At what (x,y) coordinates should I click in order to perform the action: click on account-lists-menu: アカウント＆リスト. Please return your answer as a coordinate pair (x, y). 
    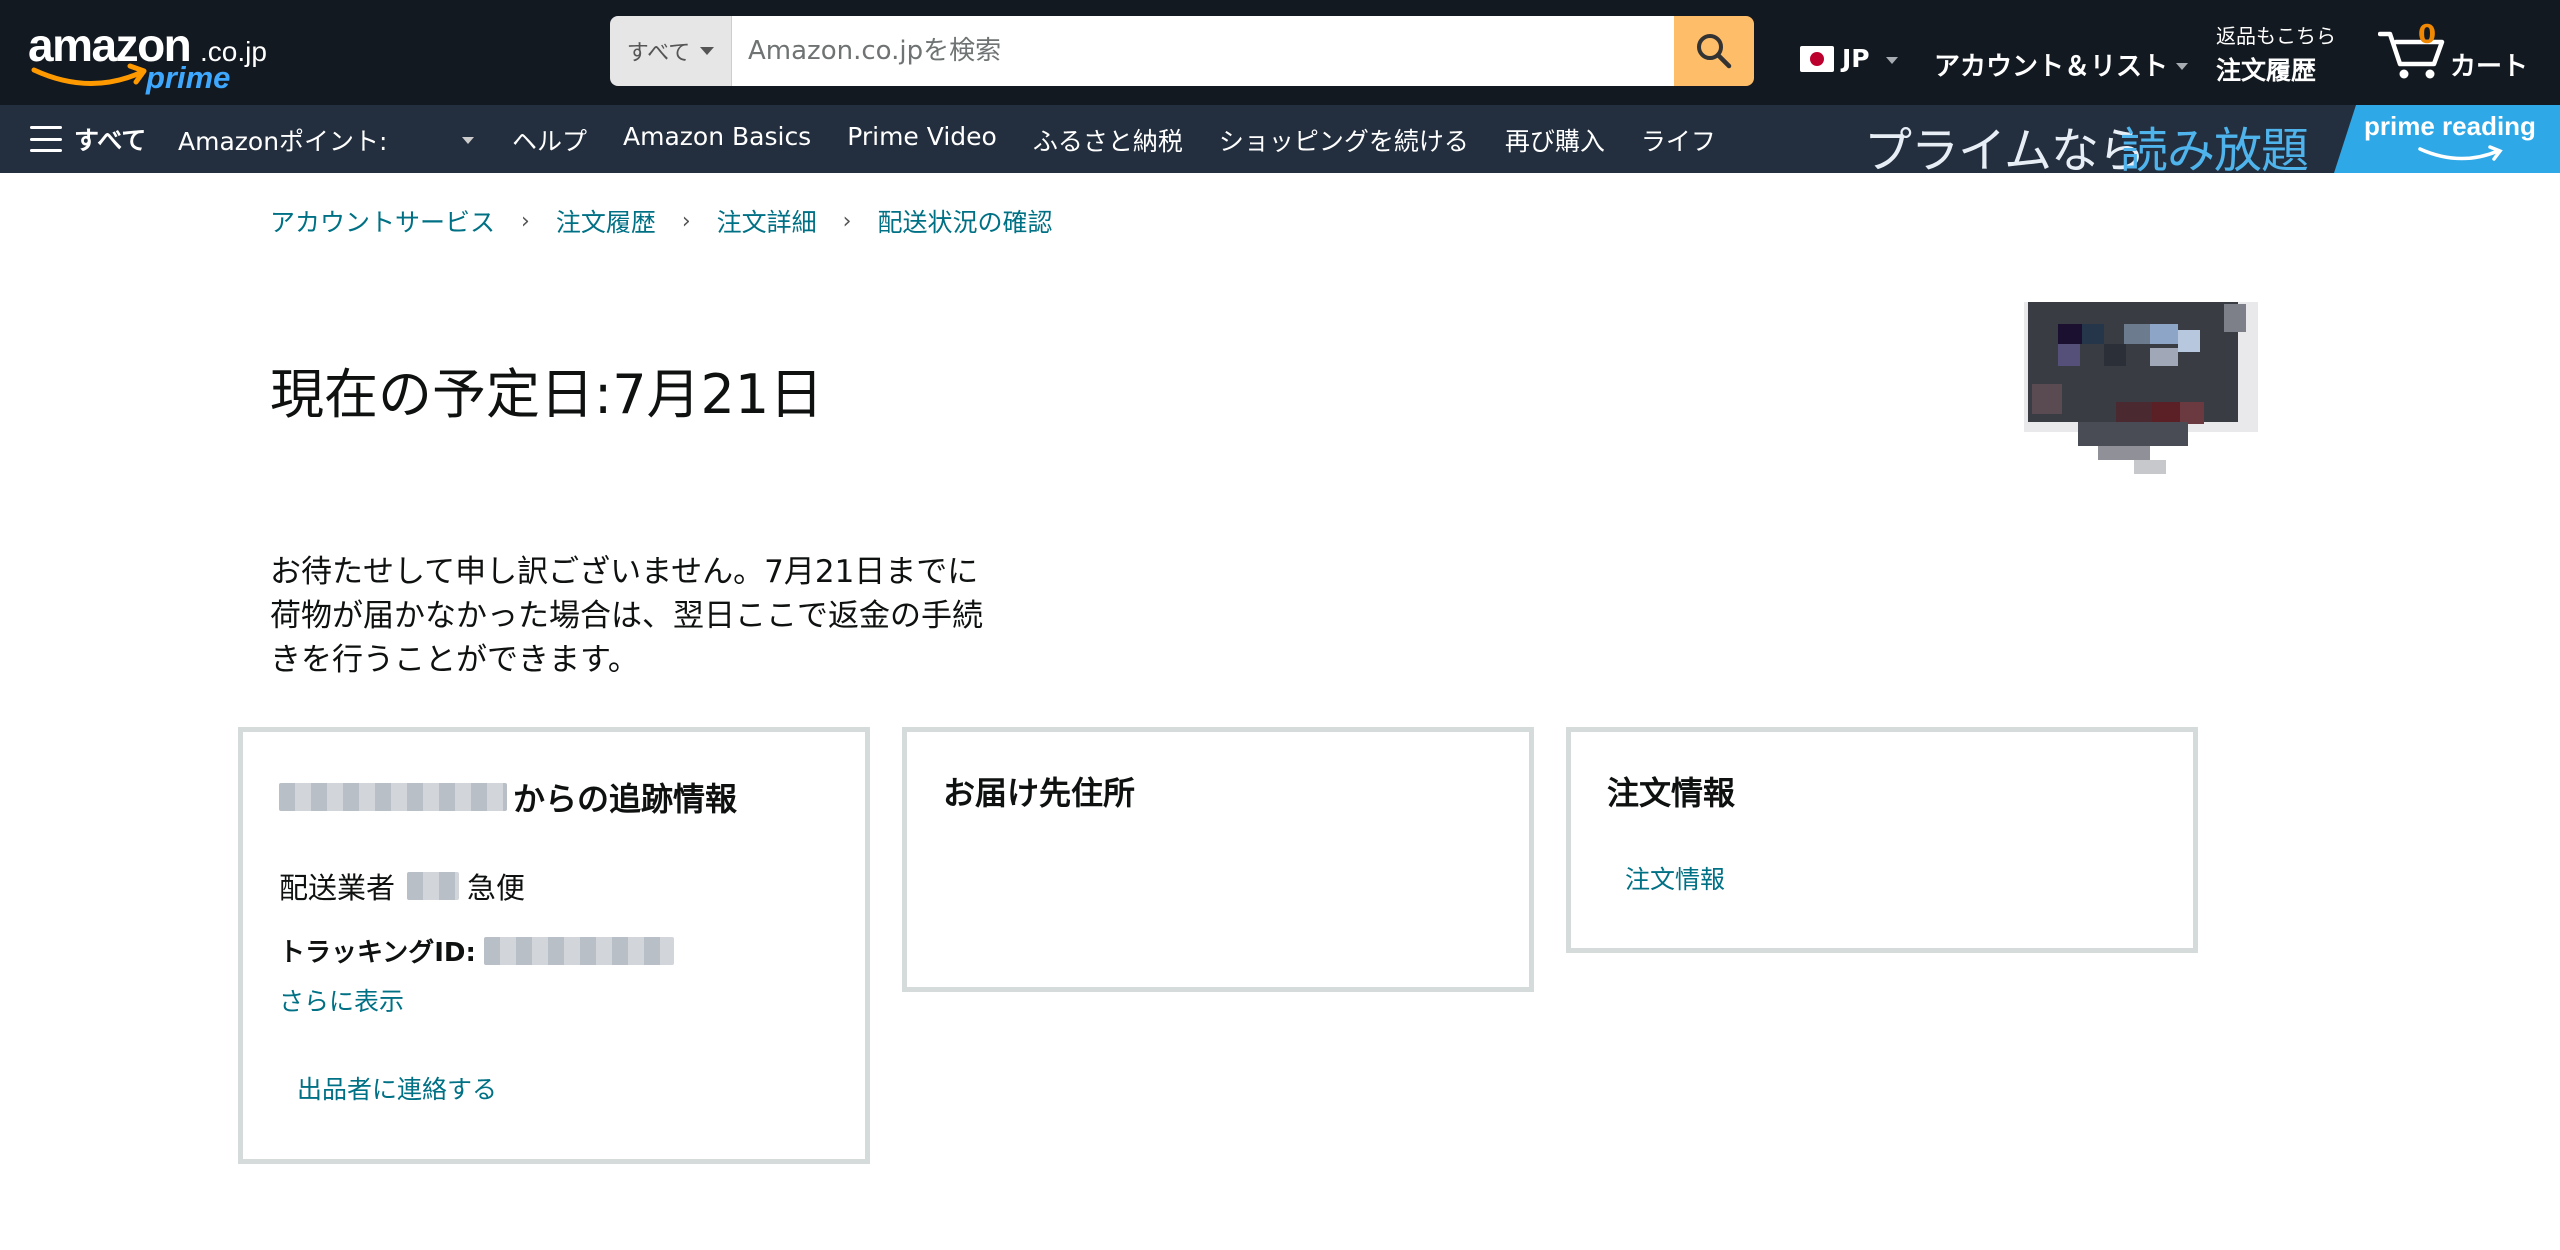
    Looking at the image, I should click on (2061, 64).